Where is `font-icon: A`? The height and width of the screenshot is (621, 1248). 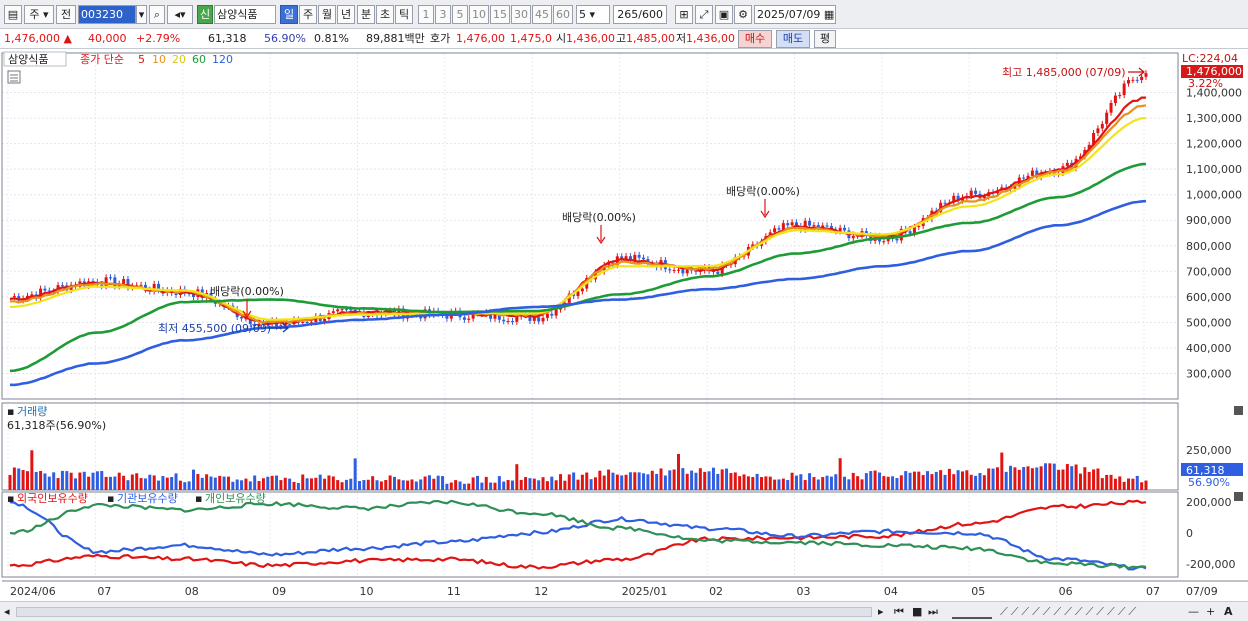 font-icon: A is located at coordinates (1228, 612).